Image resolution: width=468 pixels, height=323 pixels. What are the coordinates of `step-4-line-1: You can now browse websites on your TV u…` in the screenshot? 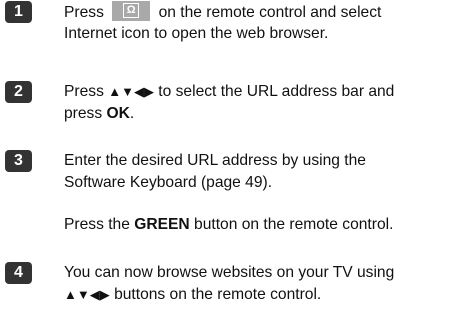 It's located at (229, 272).